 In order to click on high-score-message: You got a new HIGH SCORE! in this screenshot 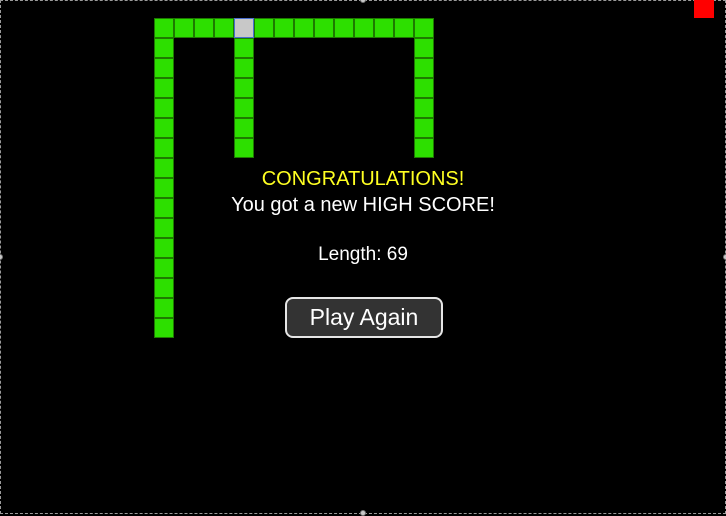, I will do `click(363, 205)`.